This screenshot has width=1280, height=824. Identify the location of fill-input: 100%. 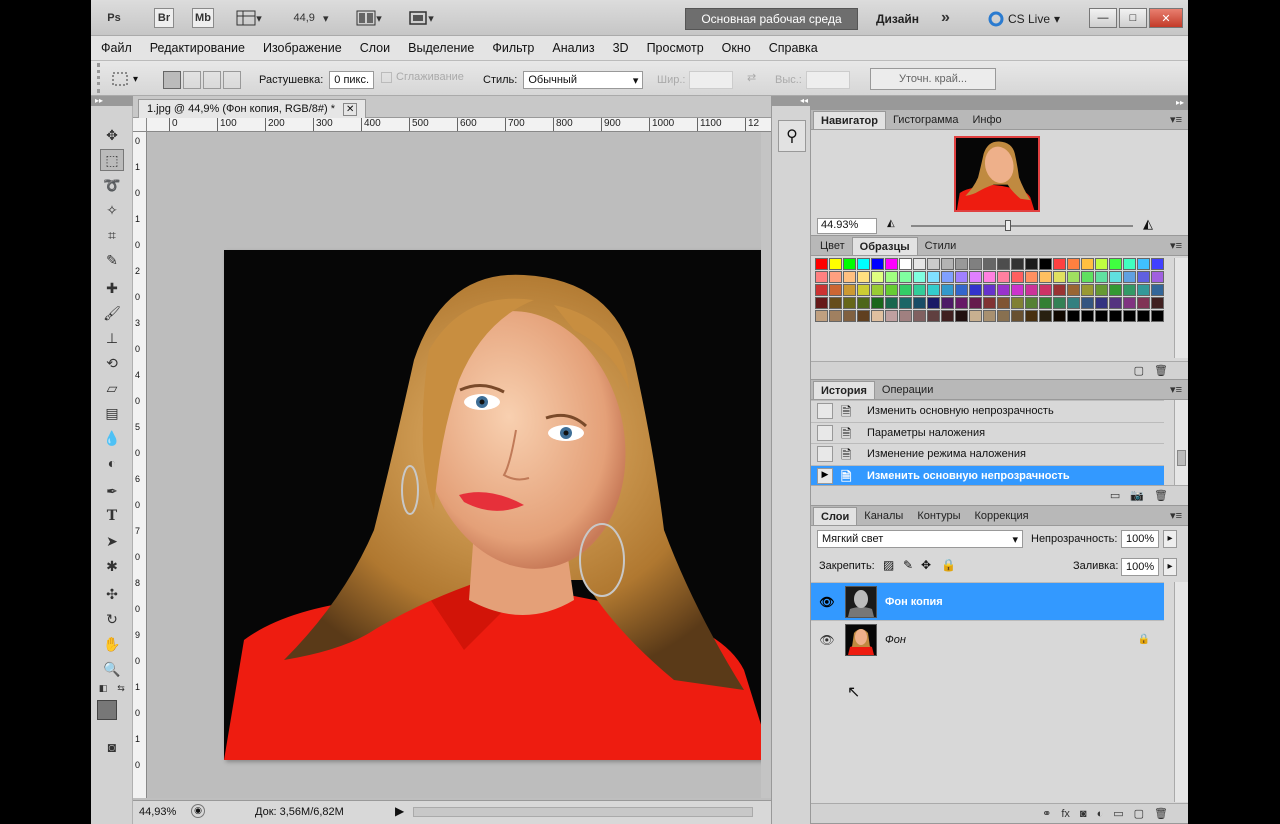
(1140, 567).